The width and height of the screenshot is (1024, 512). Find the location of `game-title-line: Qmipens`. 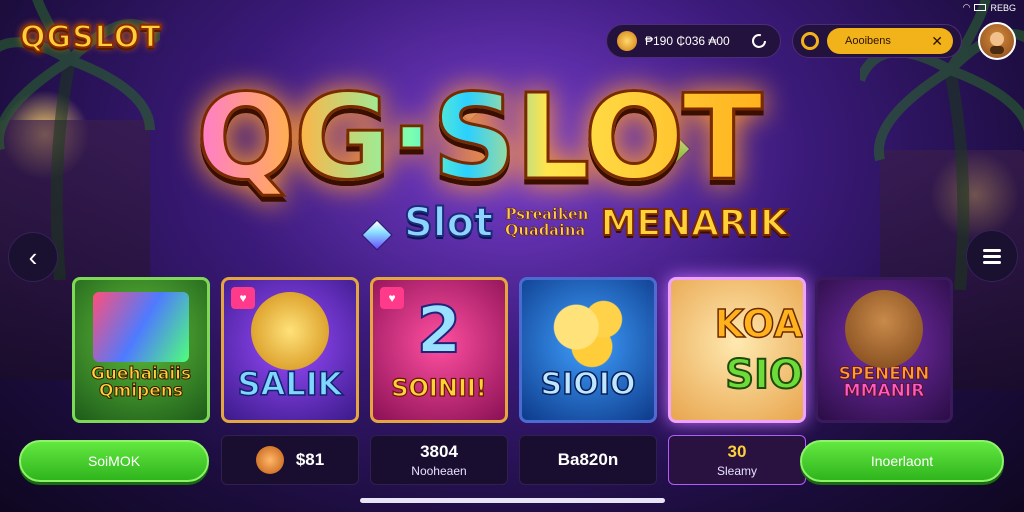

game-title-line: Qmipens is located at coordinates (141, 391).